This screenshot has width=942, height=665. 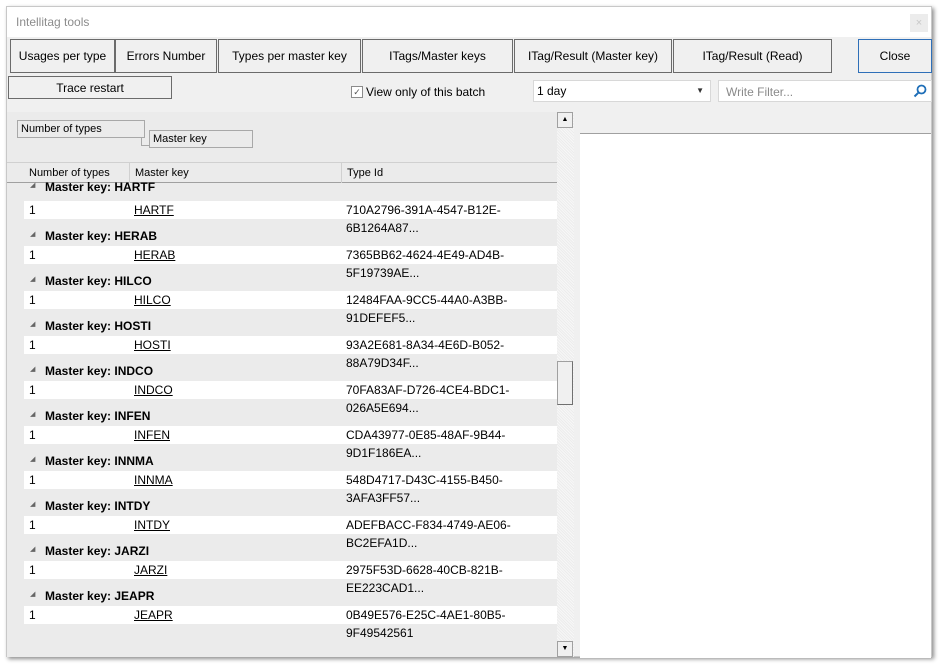 What do you see at coordinates (154, 210) in the screenshot?
I see `cell-master-key-link: HARTF` at bounding box center [154, 210].